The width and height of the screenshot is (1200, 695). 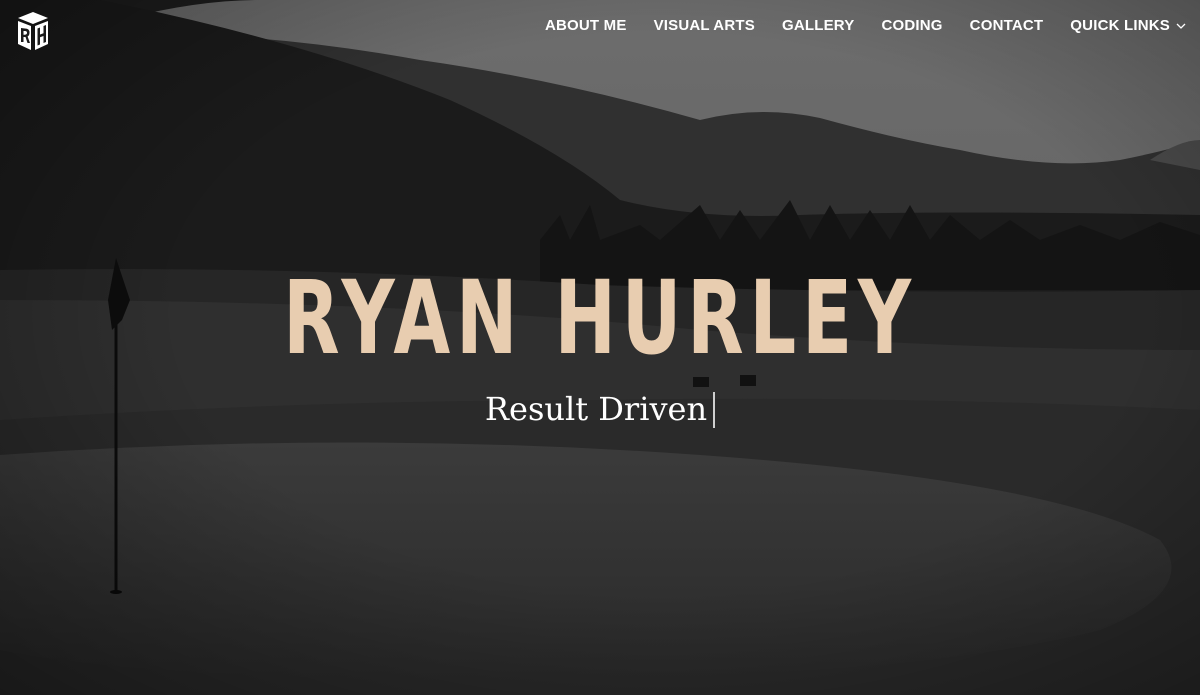 I want to click on rh-monogram-logo, so click(x=33, y=31).